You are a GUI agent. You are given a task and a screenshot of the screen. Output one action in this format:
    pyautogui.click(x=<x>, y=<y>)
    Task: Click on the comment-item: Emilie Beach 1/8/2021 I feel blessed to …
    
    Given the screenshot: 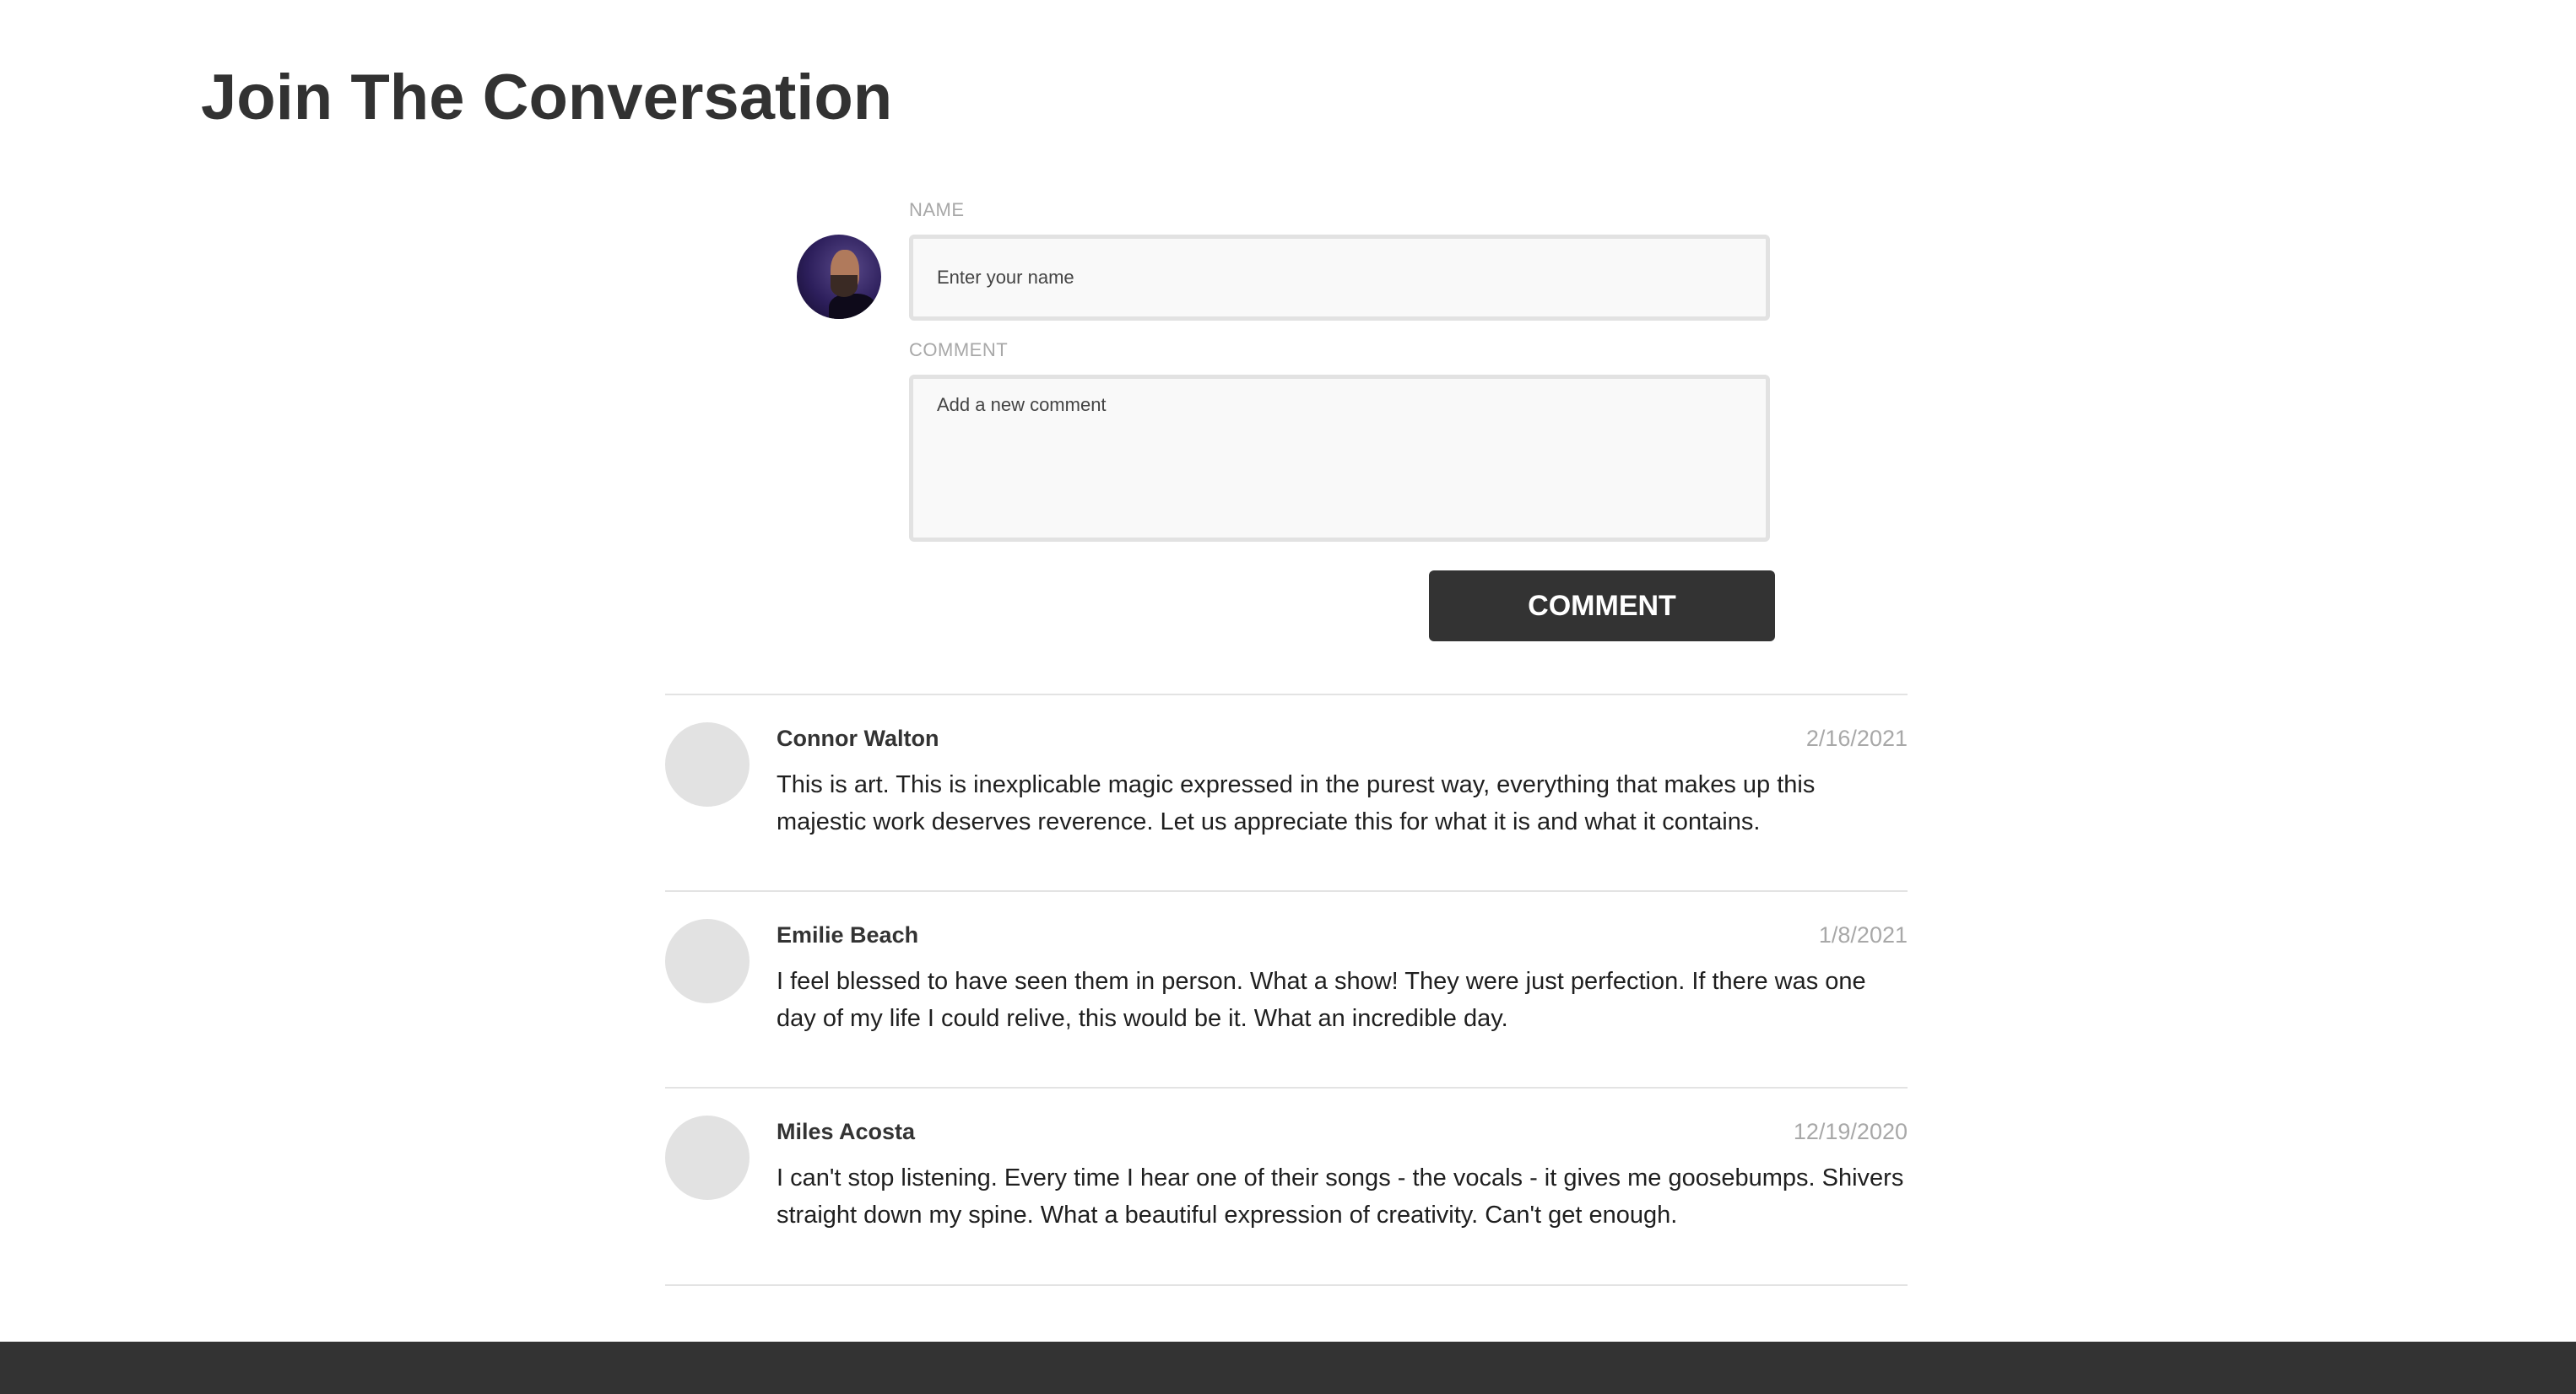 What is the action you would take?
    pyautogui.click(x=1286, y=989)
    